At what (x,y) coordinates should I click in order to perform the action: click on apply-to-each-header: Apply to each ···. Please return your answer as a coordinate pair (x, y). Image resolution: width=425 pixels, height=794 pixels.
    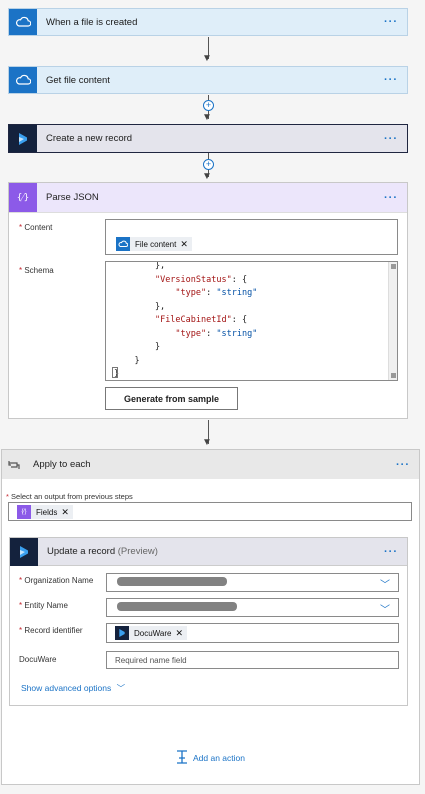
    Looking at the image, I should click on (210, 464).